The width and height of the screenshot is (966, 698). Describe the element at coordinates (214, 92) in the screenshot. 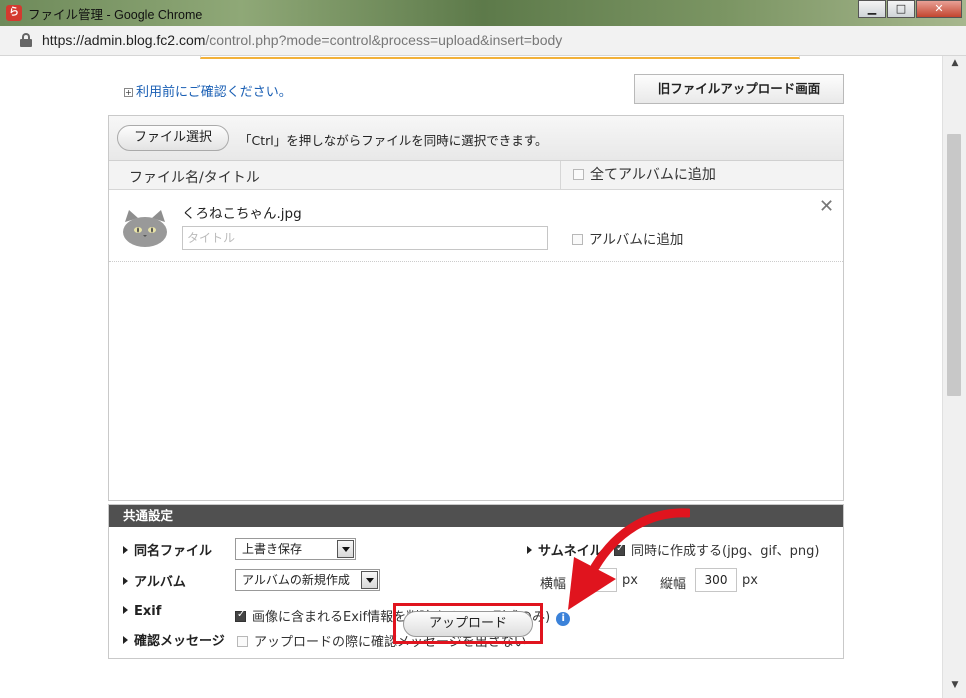

I see `notice-link-text: 利用前にご確認ください。` at that location.